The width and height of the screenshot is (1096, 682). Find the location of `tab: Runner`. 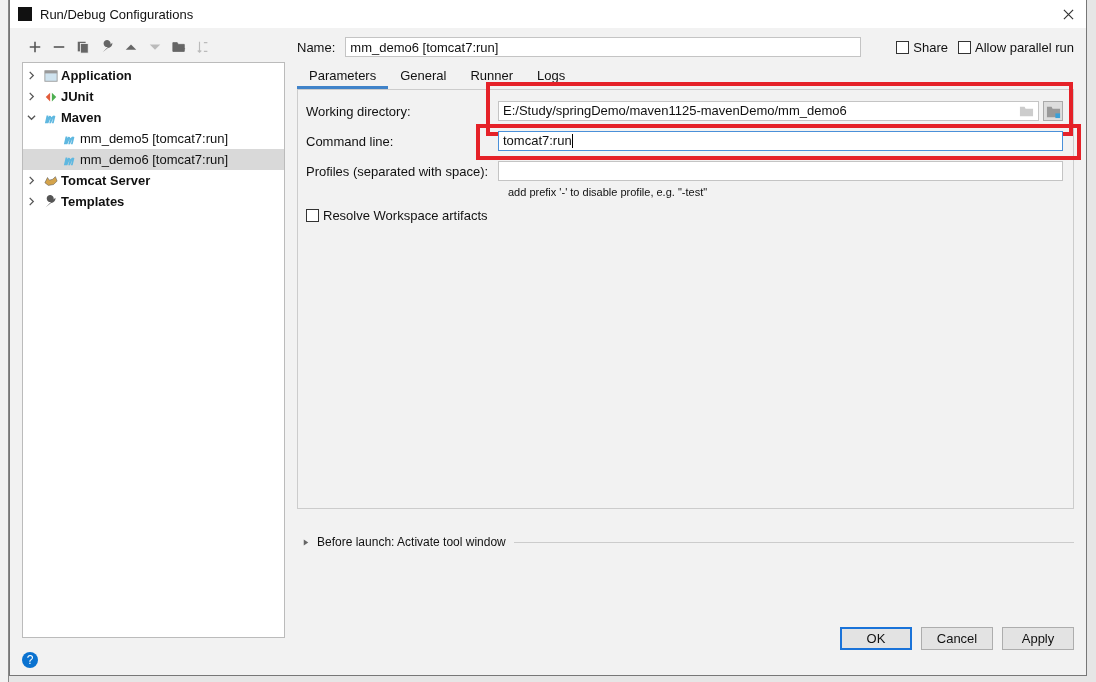

tab: Runner is located at coordinates (492, 77).